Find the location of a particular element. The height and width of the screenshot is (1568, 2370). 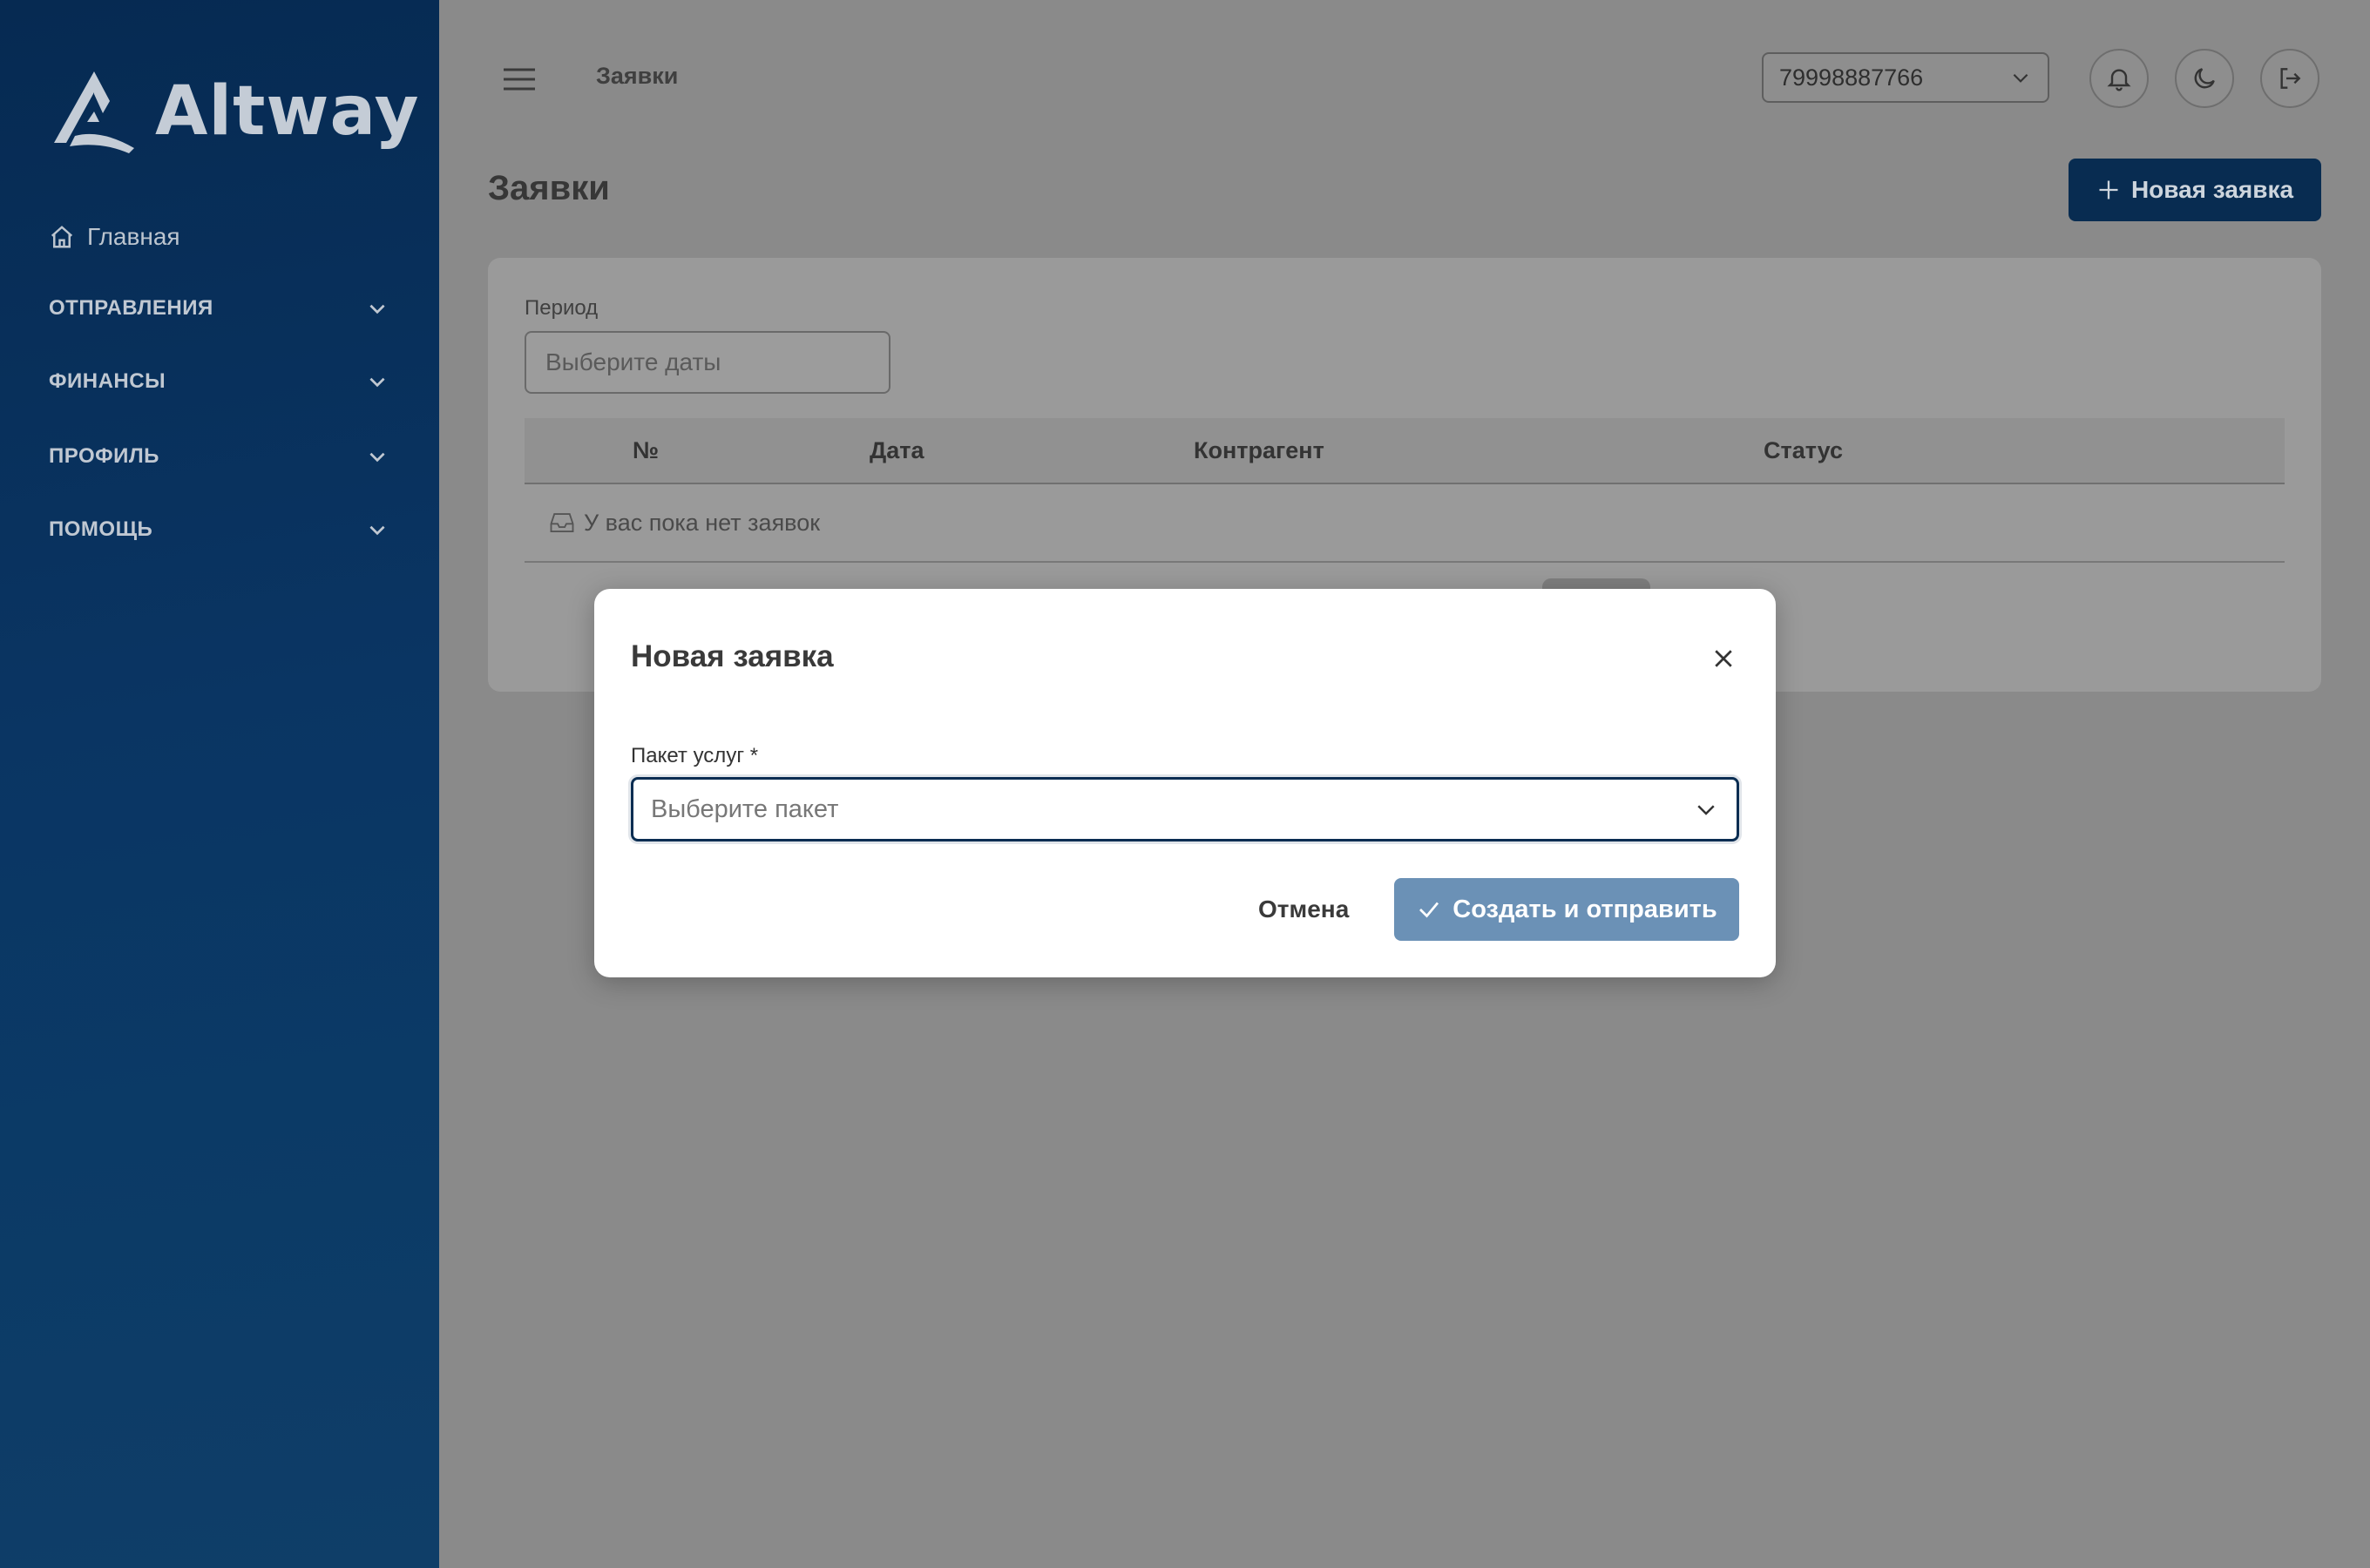

sidebar-group-shipments: ОТПРАВЛЕНИЯ is located at coordinates (219, 308).